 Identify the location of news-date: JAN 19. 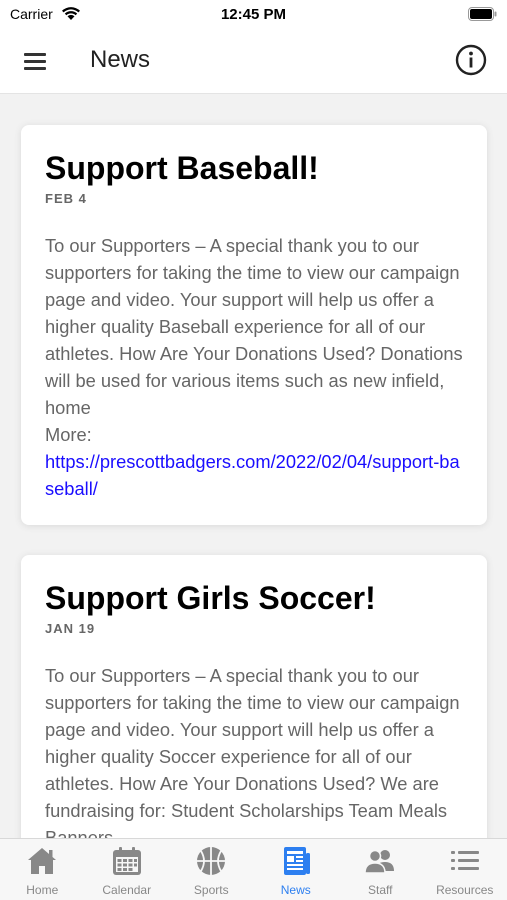
(70, 628).